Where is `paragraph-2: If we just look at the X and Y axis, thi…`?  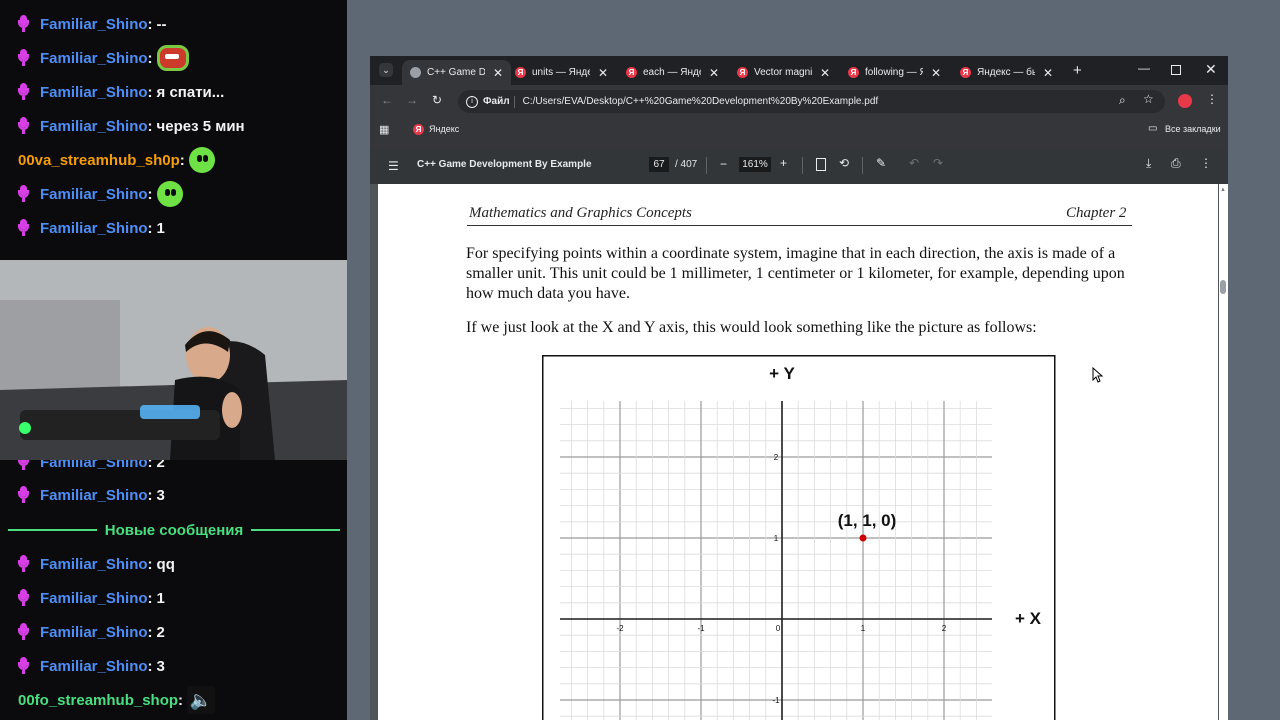 paragraph-2: If we just look at the X and Y axis, thi… is located at coordinates (751, 327).